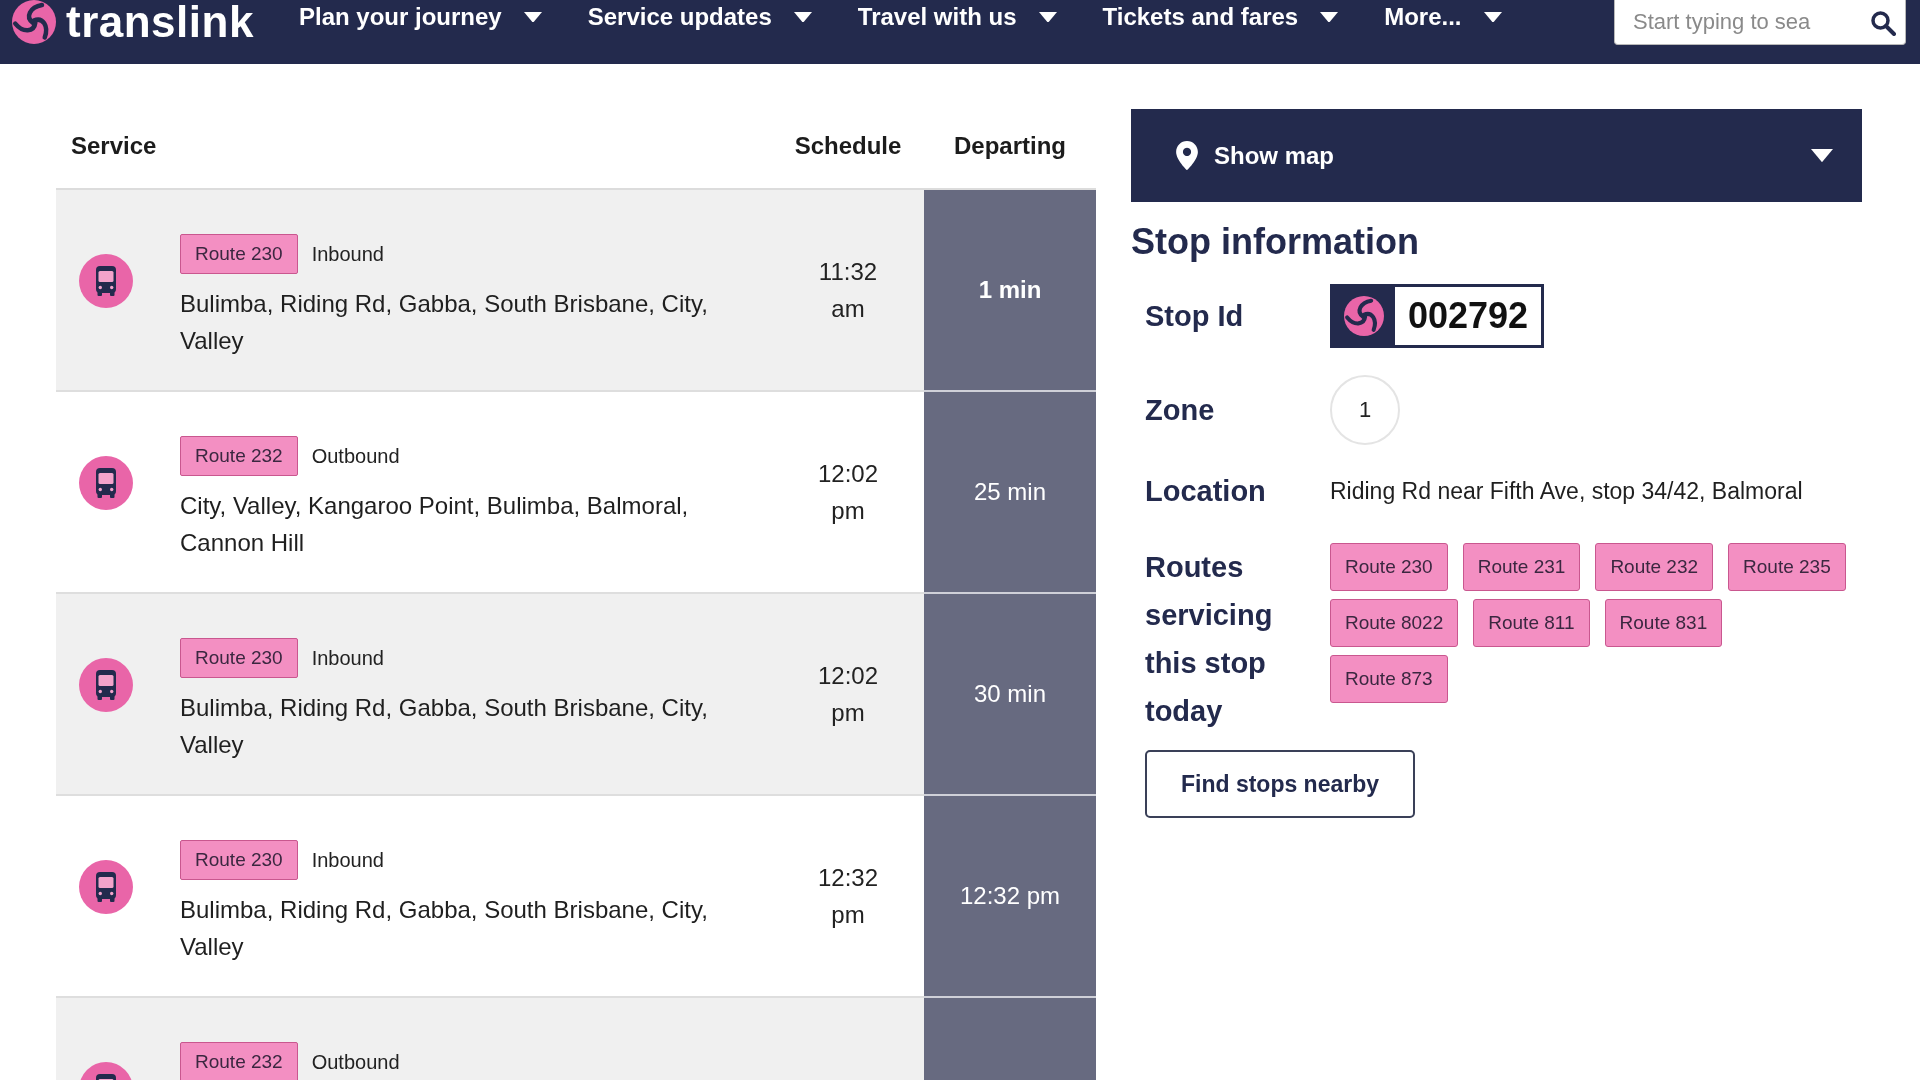 This screenshot has width=1920, height=1080. What do you see at coordinates (1389, 679) in the screenshot?
I see `route-badge: Route 873` at bounding box center [1389, 679].